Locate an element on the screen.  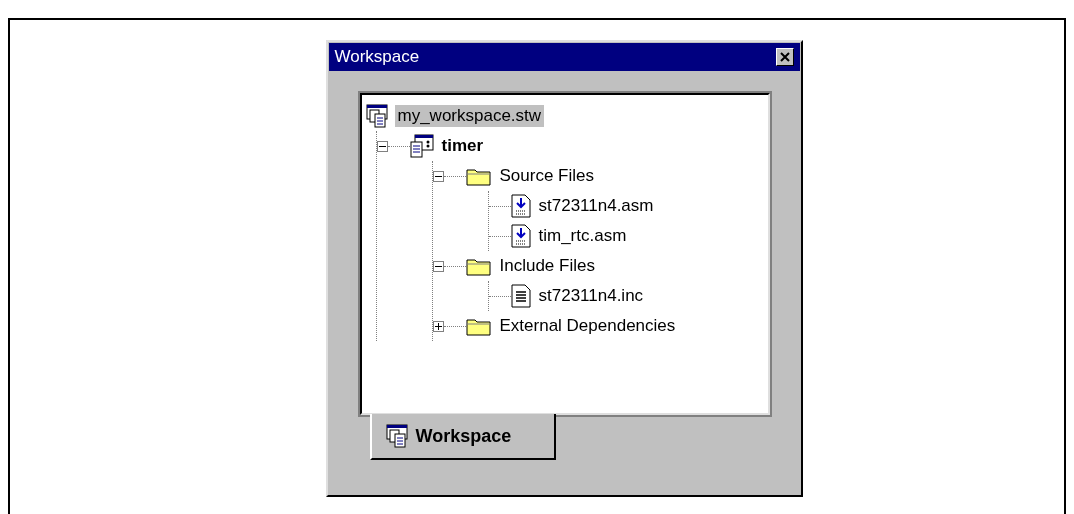
expand-button is located at coordinates (438, 326).